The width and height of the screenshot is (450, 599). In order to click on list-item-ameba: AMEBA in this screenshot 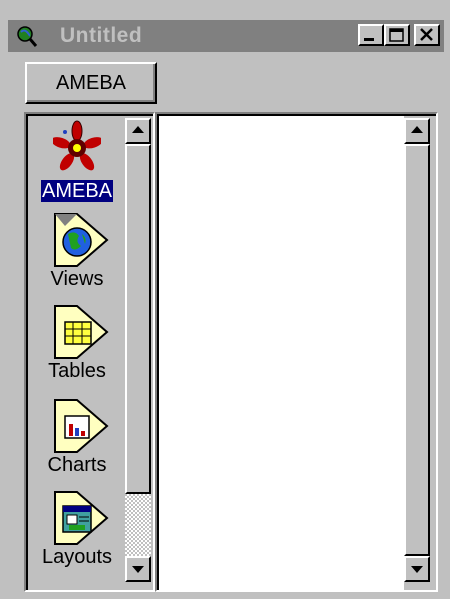, I will do `click(77, 160)`.